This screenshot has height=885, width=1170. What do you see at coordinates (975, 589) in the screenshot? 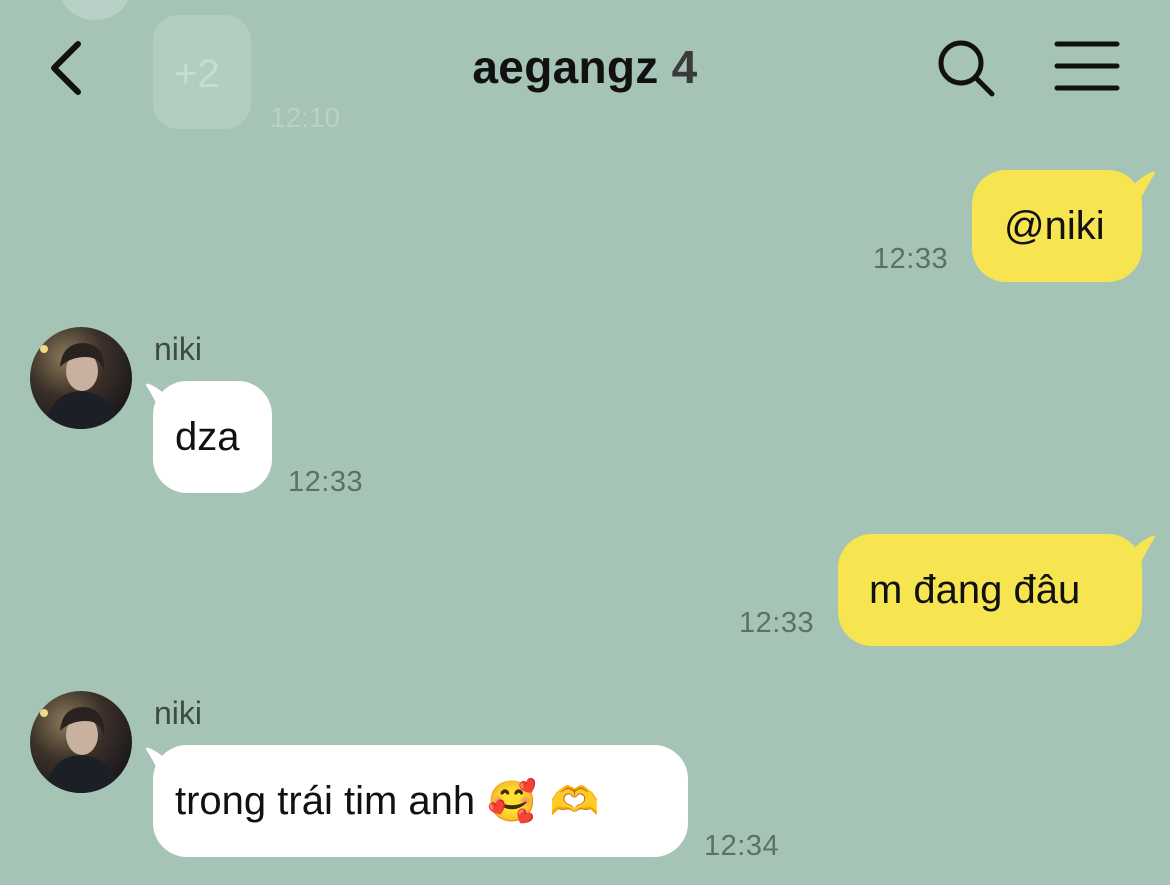
I see `message-text: m đang đâu` at bounding box center [975, 589].